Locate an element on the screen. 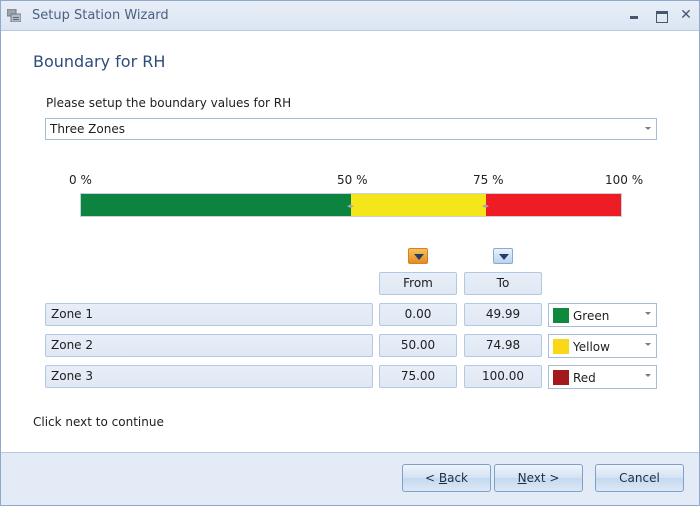 The height and width of the screenshot is (506, 700). zone-to-field: 100.00 is located at coordinates (503, 376).